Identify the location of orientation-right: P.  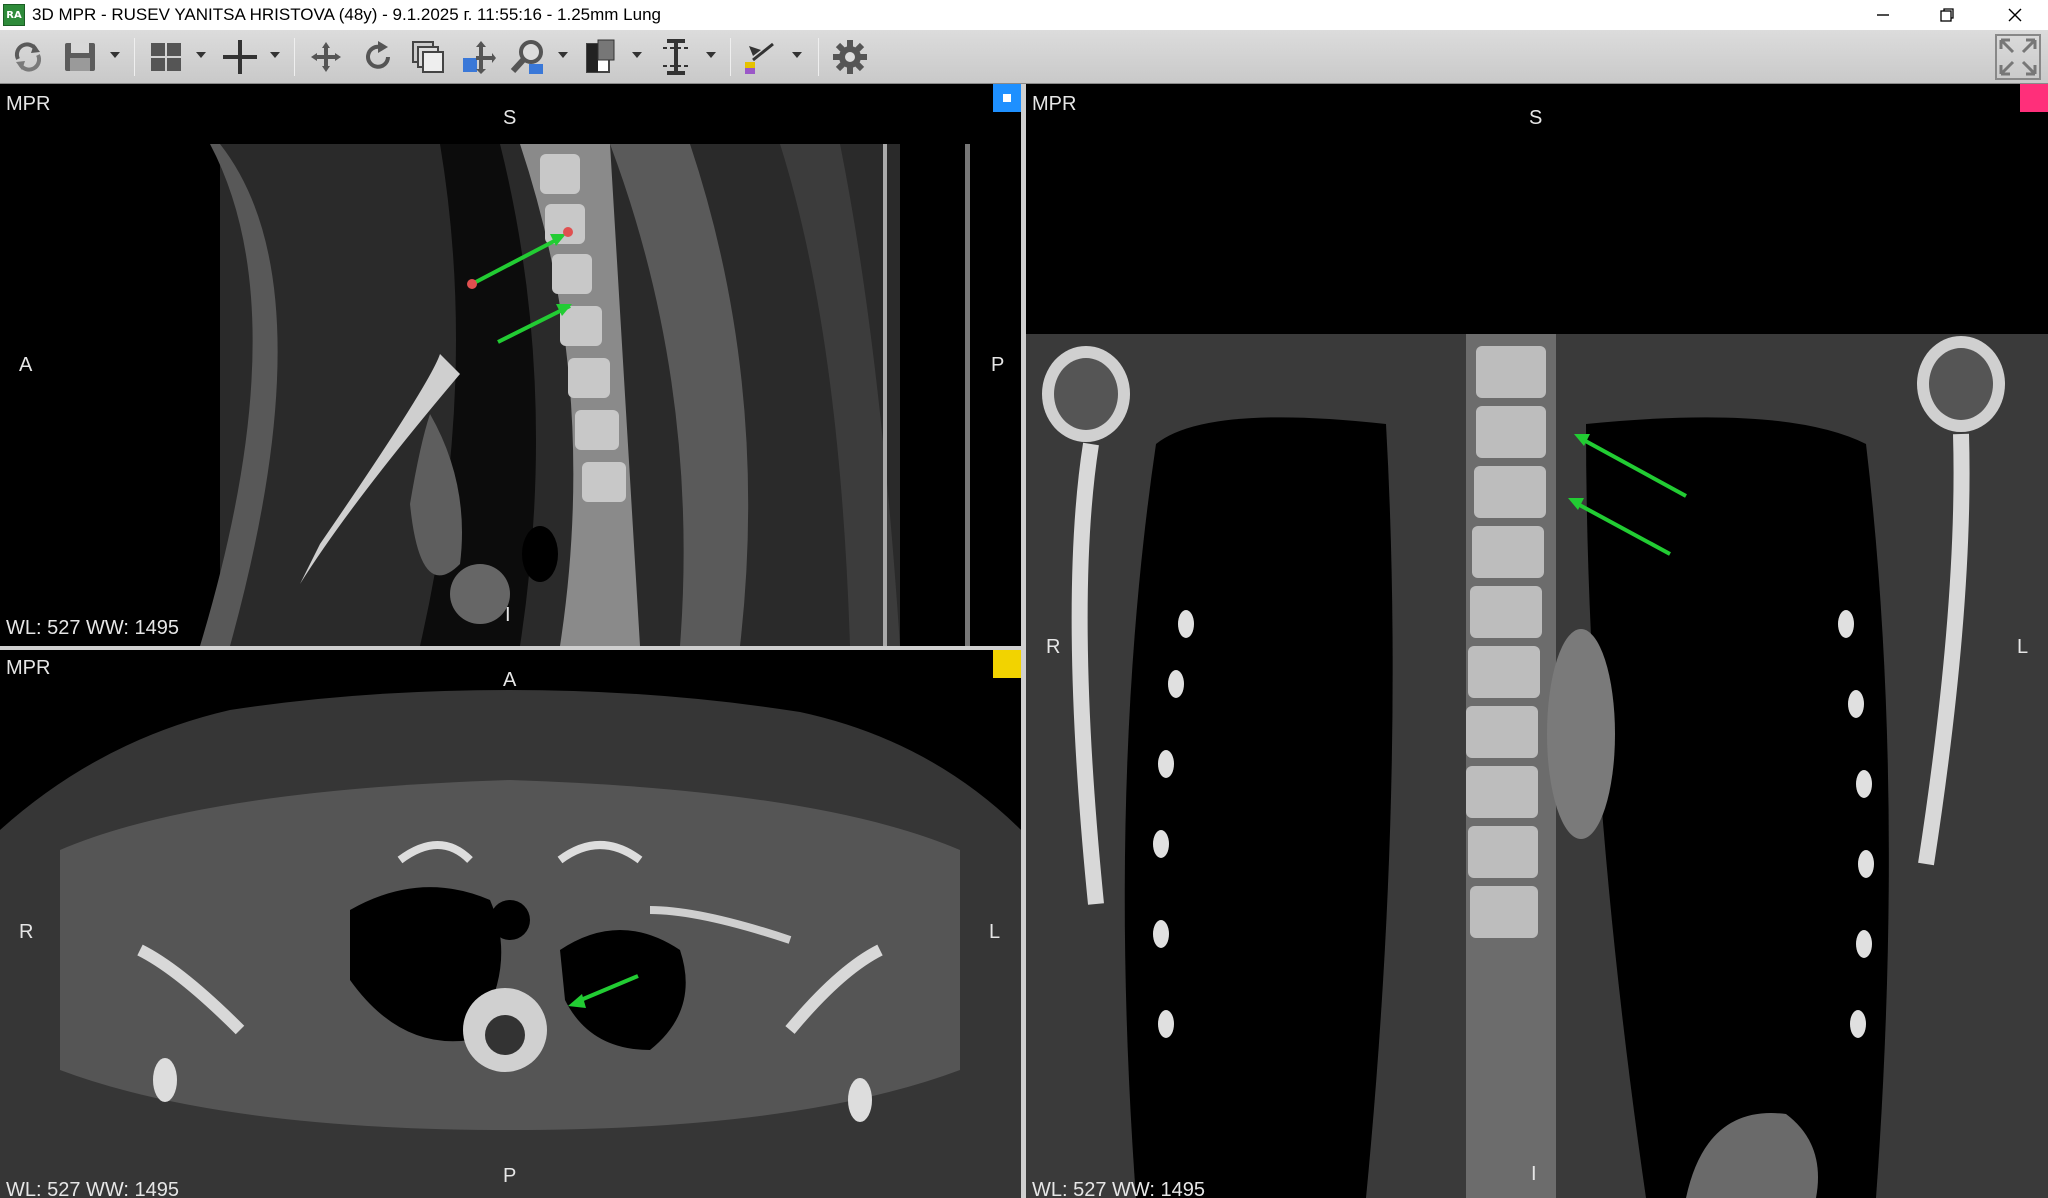
(998, 365).